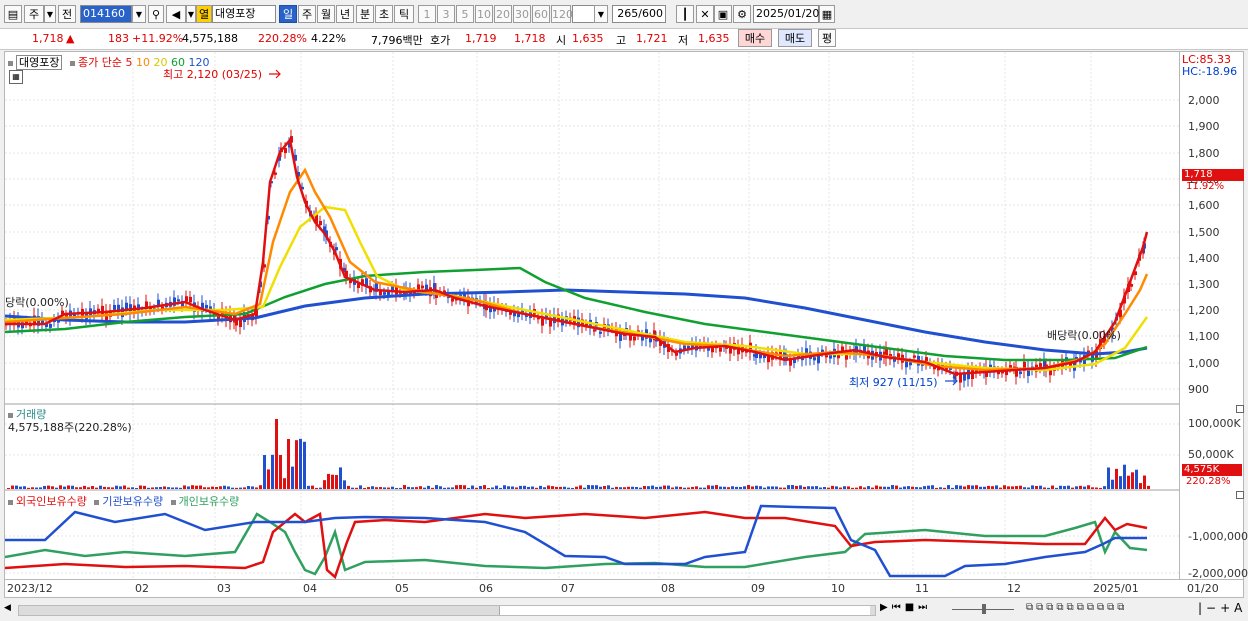  What do you see at coordinates (204, 14) in the screenshot?
I see `ma-badge: 열` at bounding box center [204, 14].